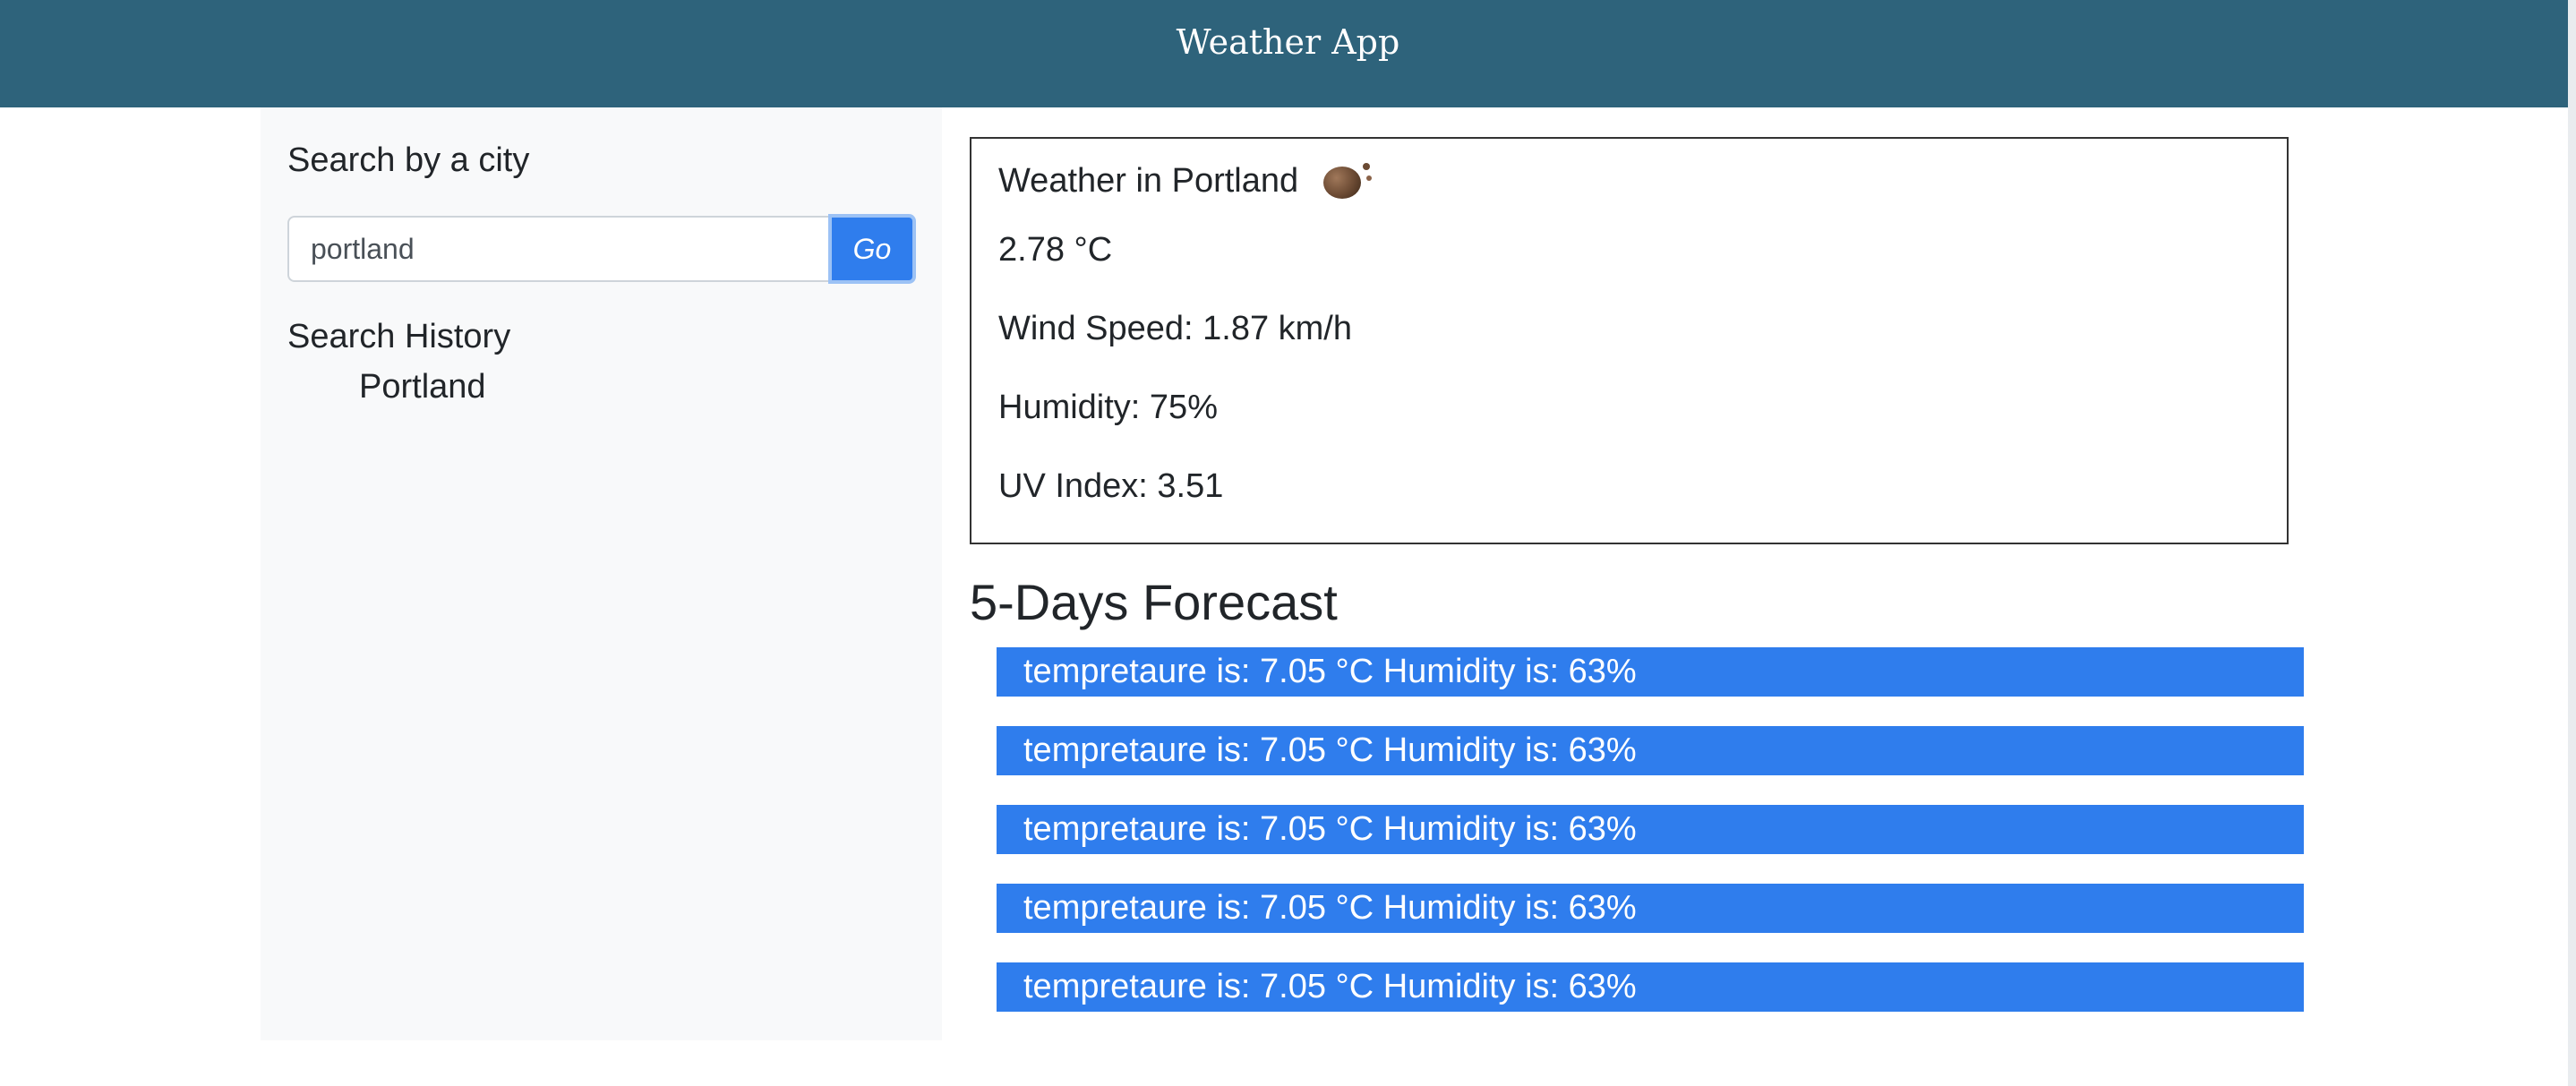 Image resolution: width=2576 pixels, height=1086 pixels. I want to click on wind-speed-text: Wind Speed: 1.87 km/h, so click(1175, 329).